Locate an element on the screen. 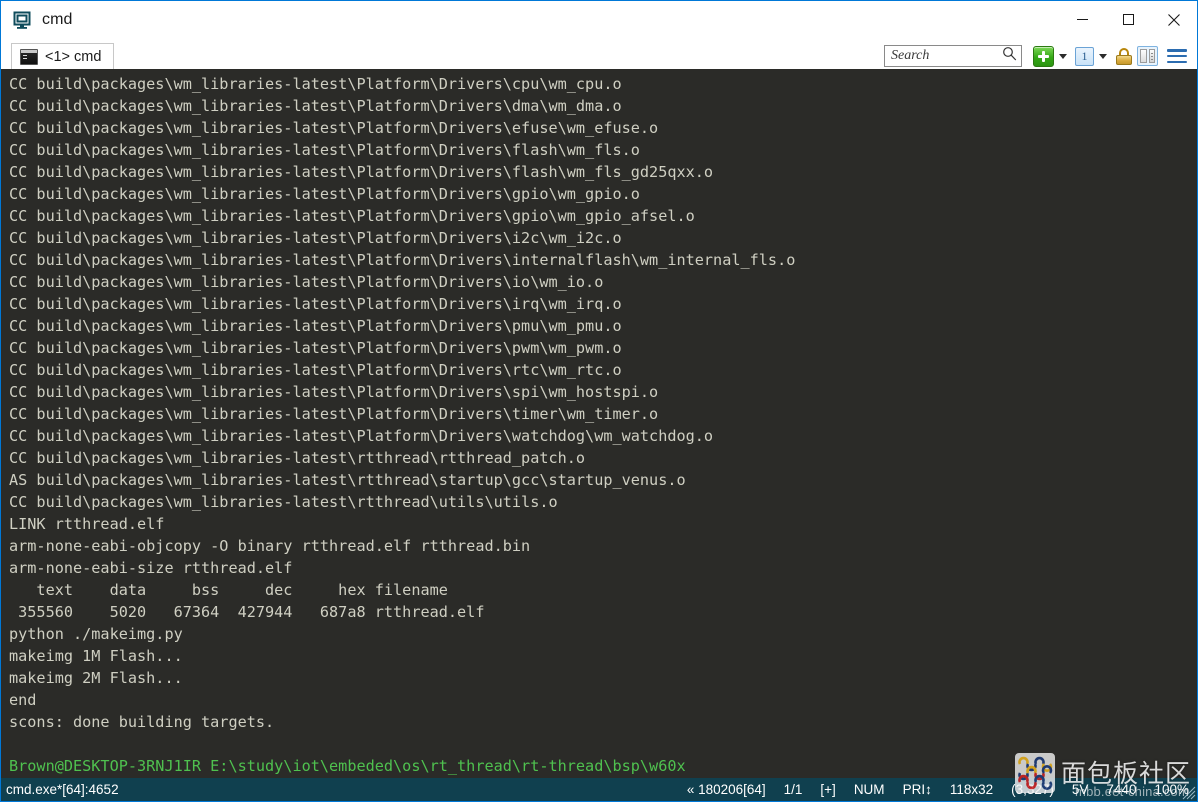  active-console-button: 1 is located at coordinates (1084, 56).